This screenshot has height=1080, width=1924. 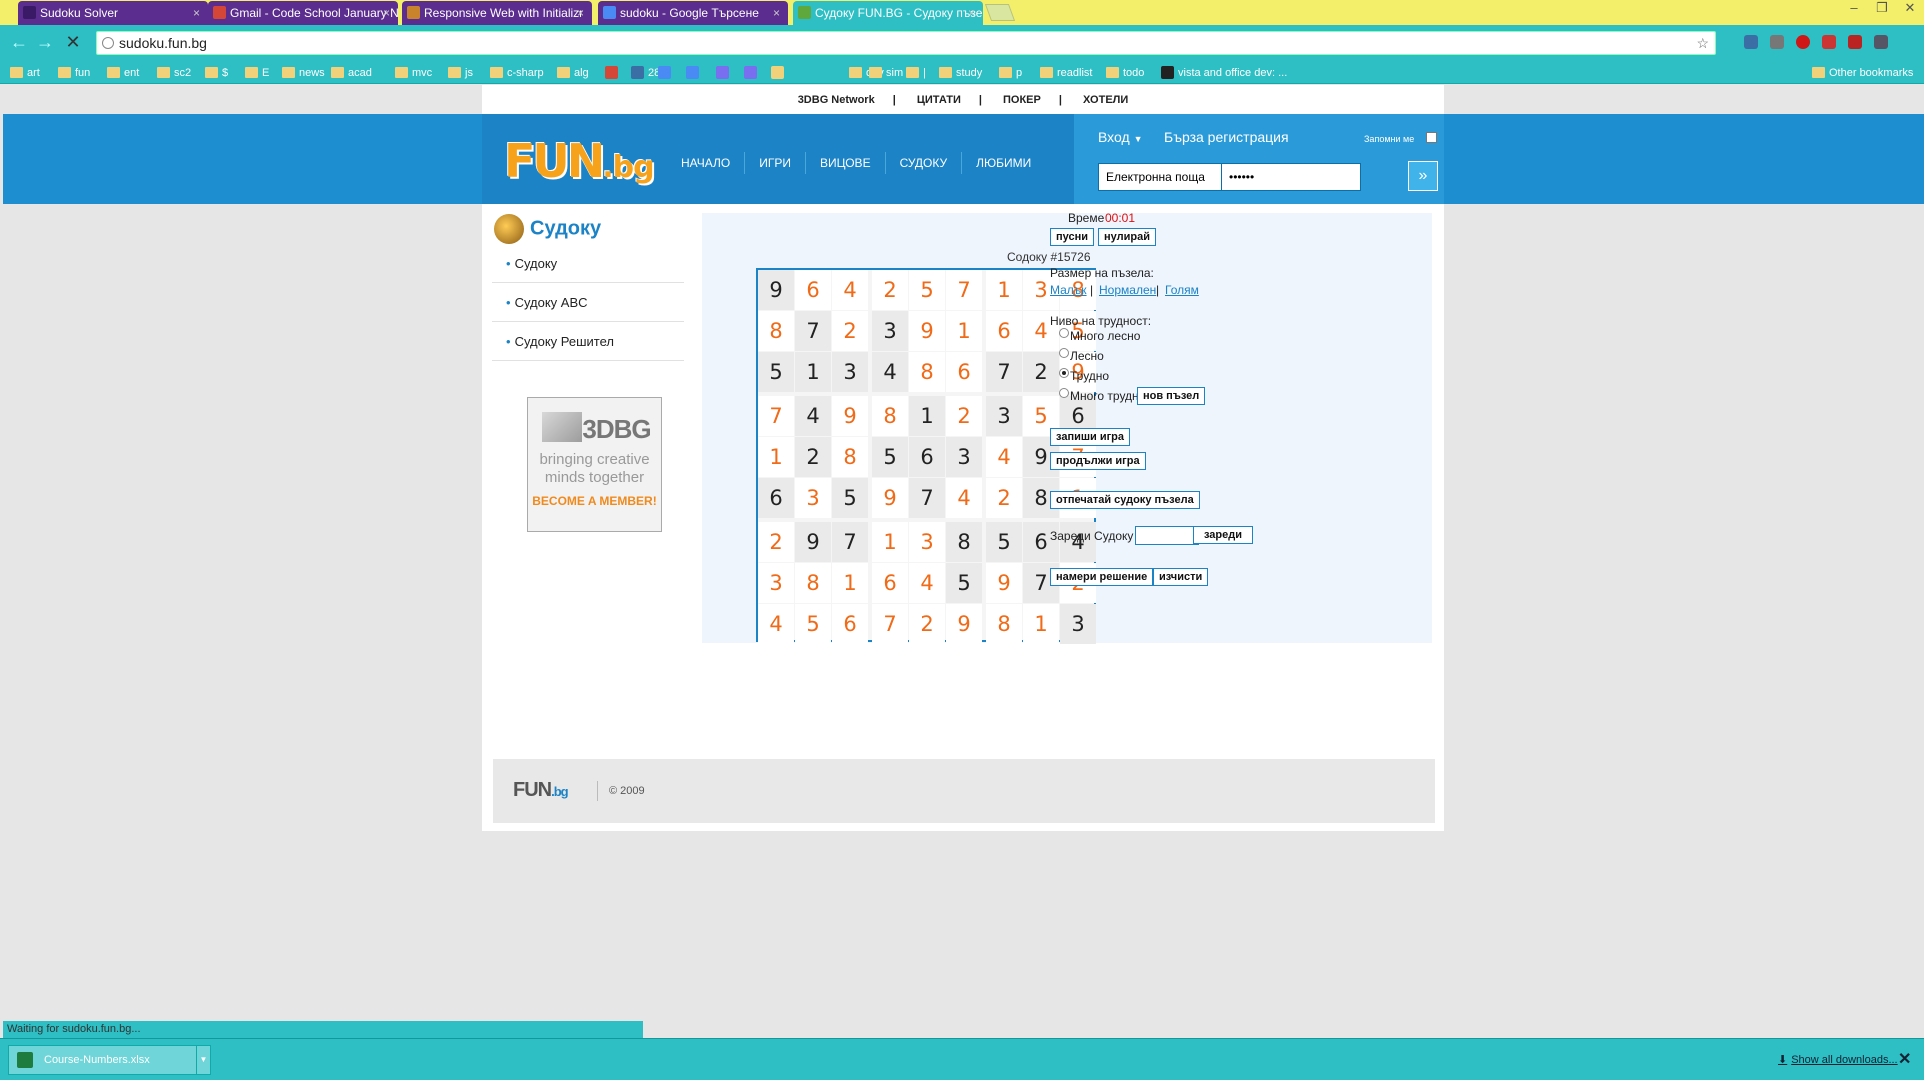 What do you see at coordinates (25, 73) in the screenshot?
I see `bookmark-item: art` at bounding box center [25, 73].